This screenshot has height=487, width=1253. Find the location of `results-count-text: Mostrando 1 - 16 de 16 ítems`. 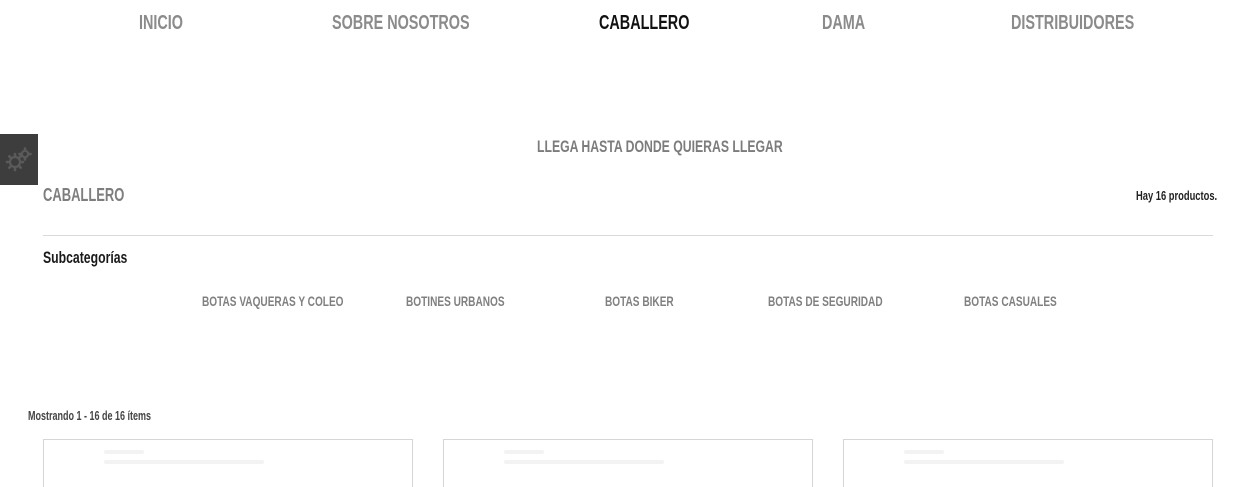

results-count-text: Mostrando 1 - 16 de 16 ítems is located at coordinates (90, 416).